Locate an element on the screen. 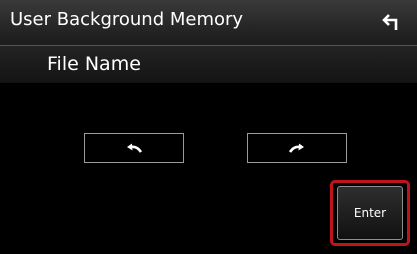  next-button is located at coordinates (297, 148).